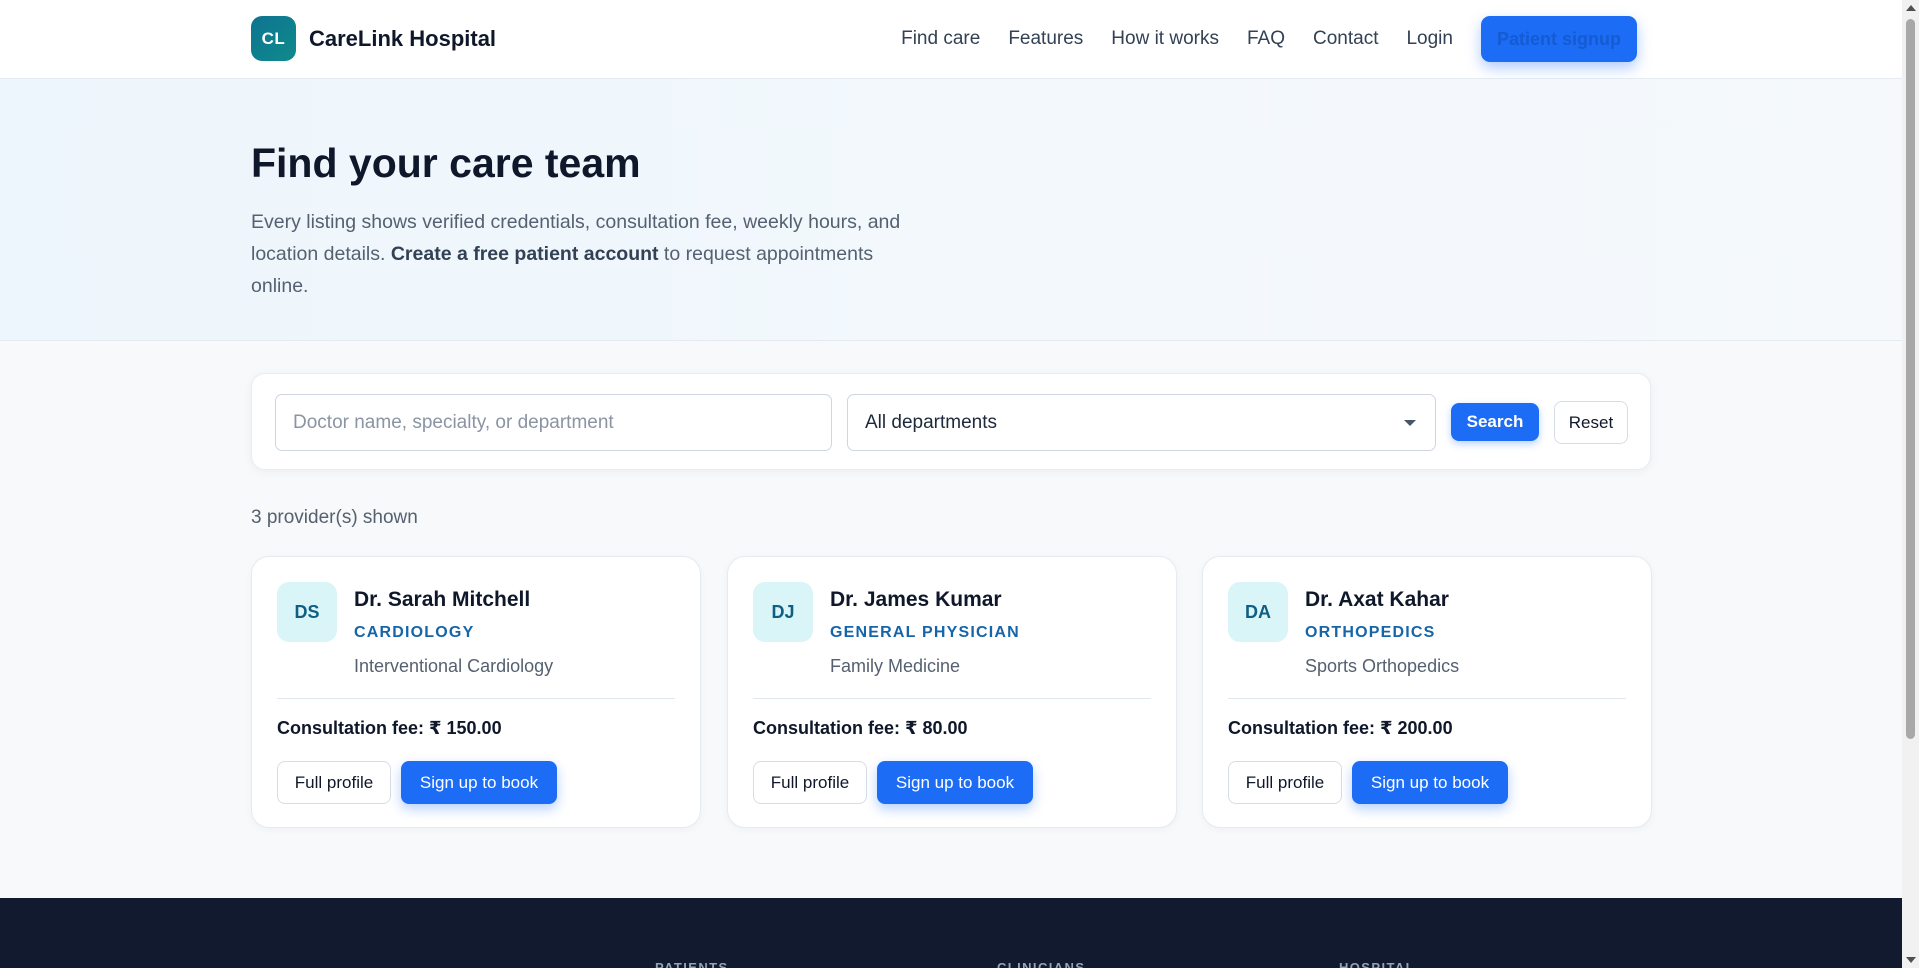 The height and width of the screenshot is (968, 1919). Describe the element at coordinates (1495, 422) in the screenshot. I see `search-button: Search` at that location.